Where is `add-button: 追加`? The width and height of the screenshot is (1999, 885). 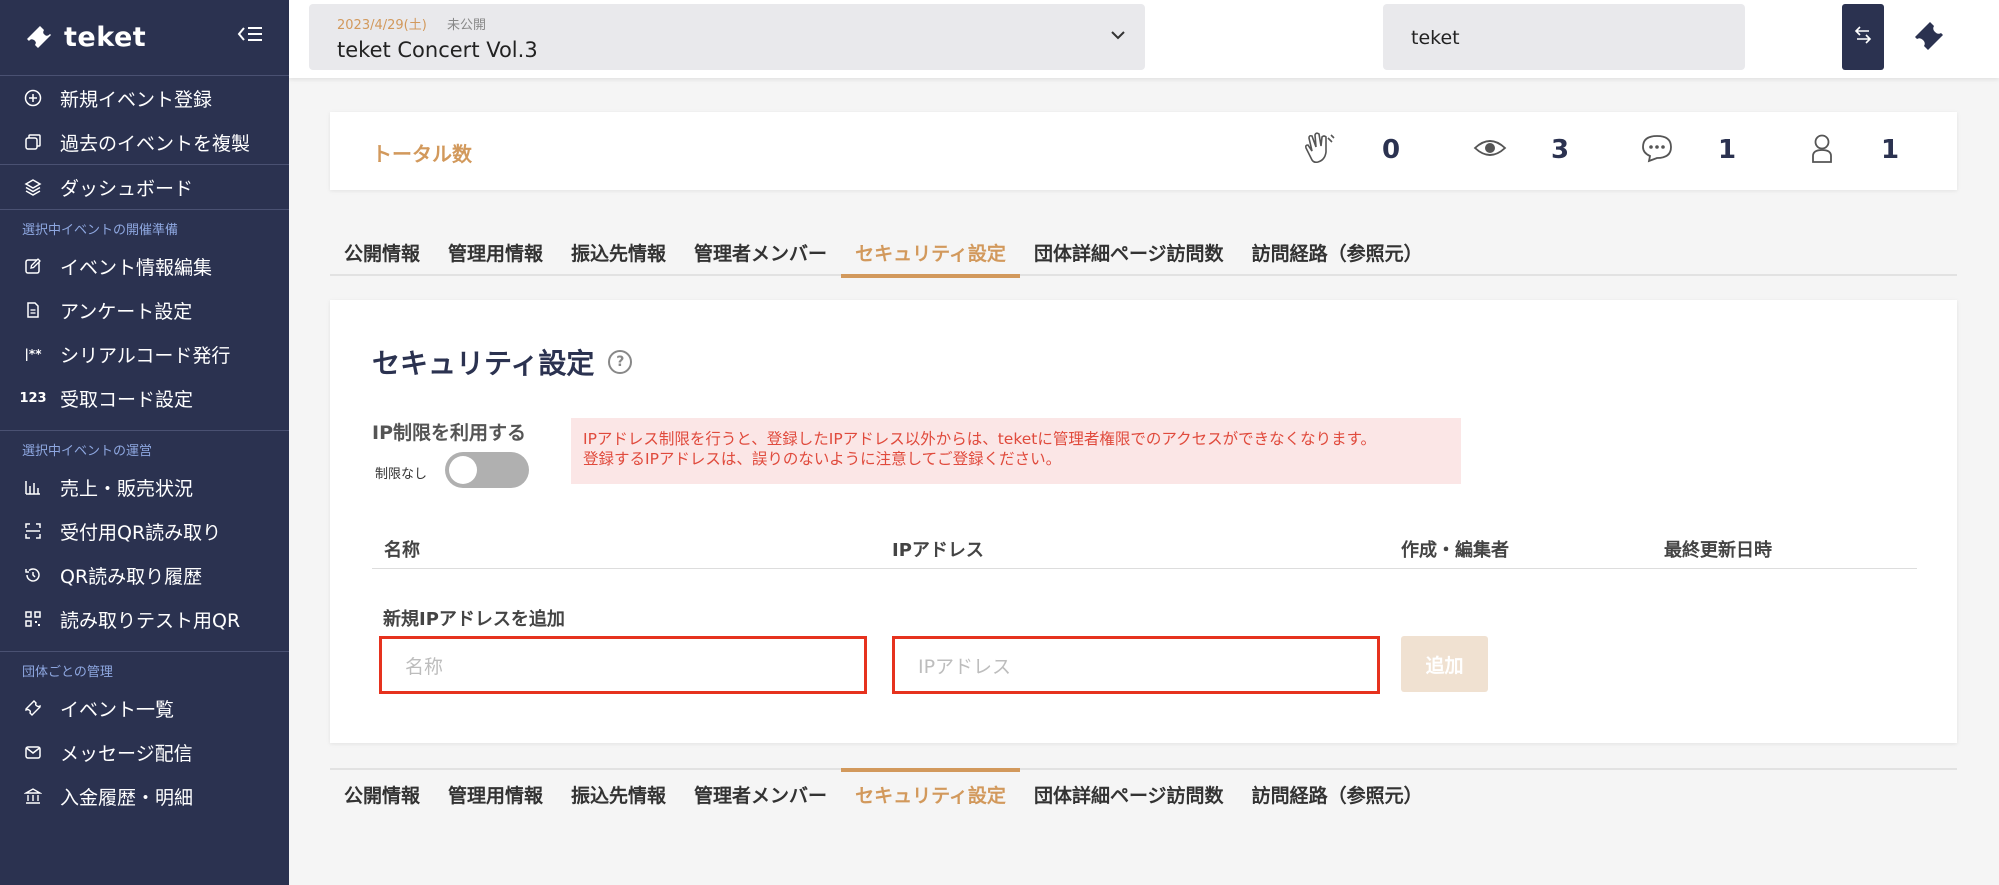 add-button: 追加 is located at coordinates (1444, 664).